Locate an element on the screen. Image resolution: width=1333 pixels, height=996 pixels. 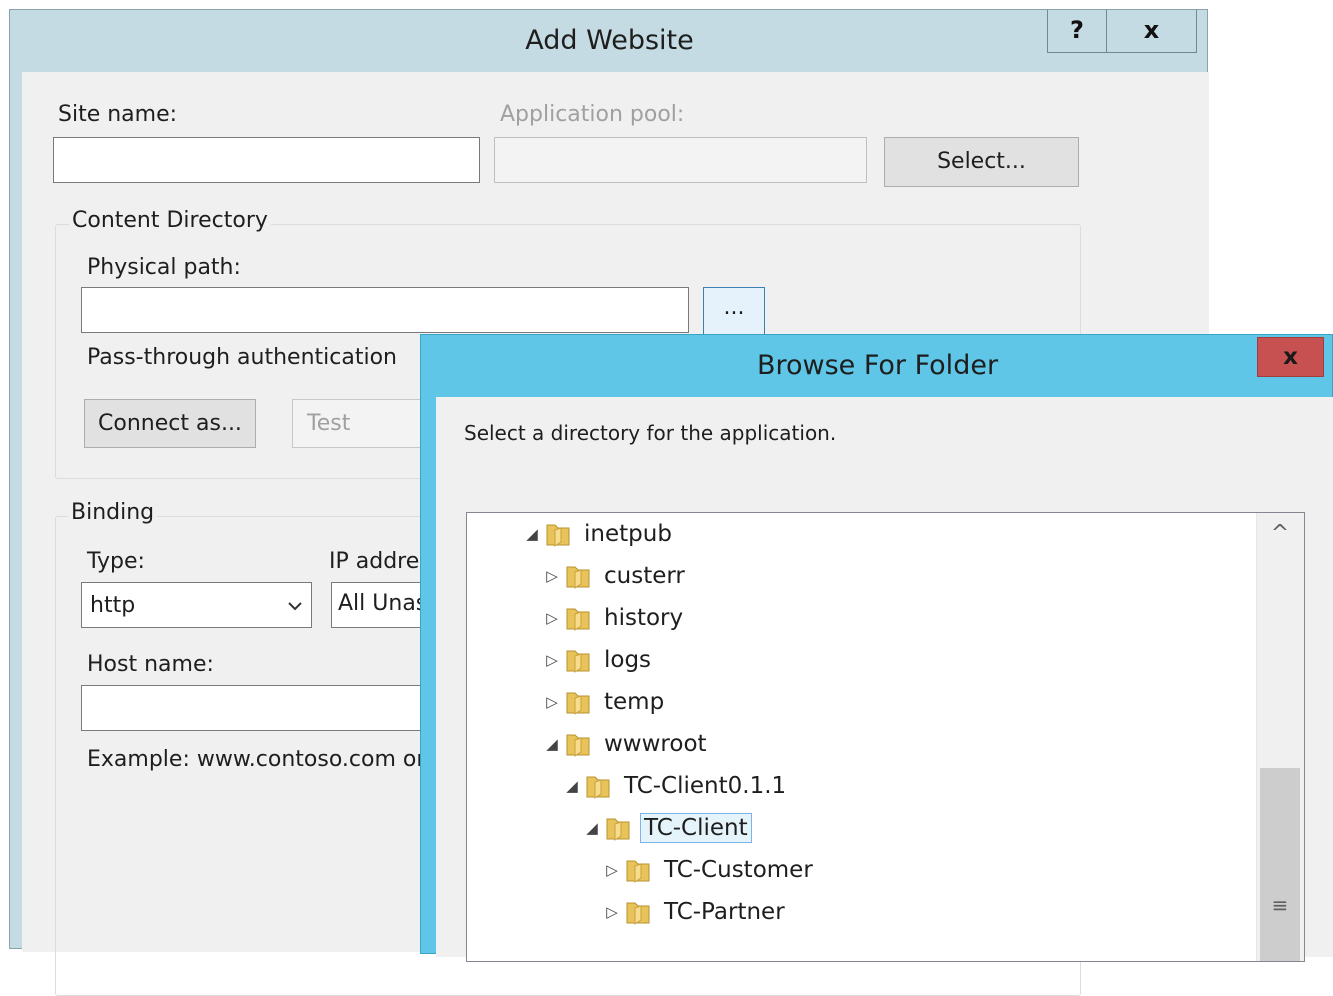
scroll-grip-icon: ≡ is located at coordinates (1280, 905).